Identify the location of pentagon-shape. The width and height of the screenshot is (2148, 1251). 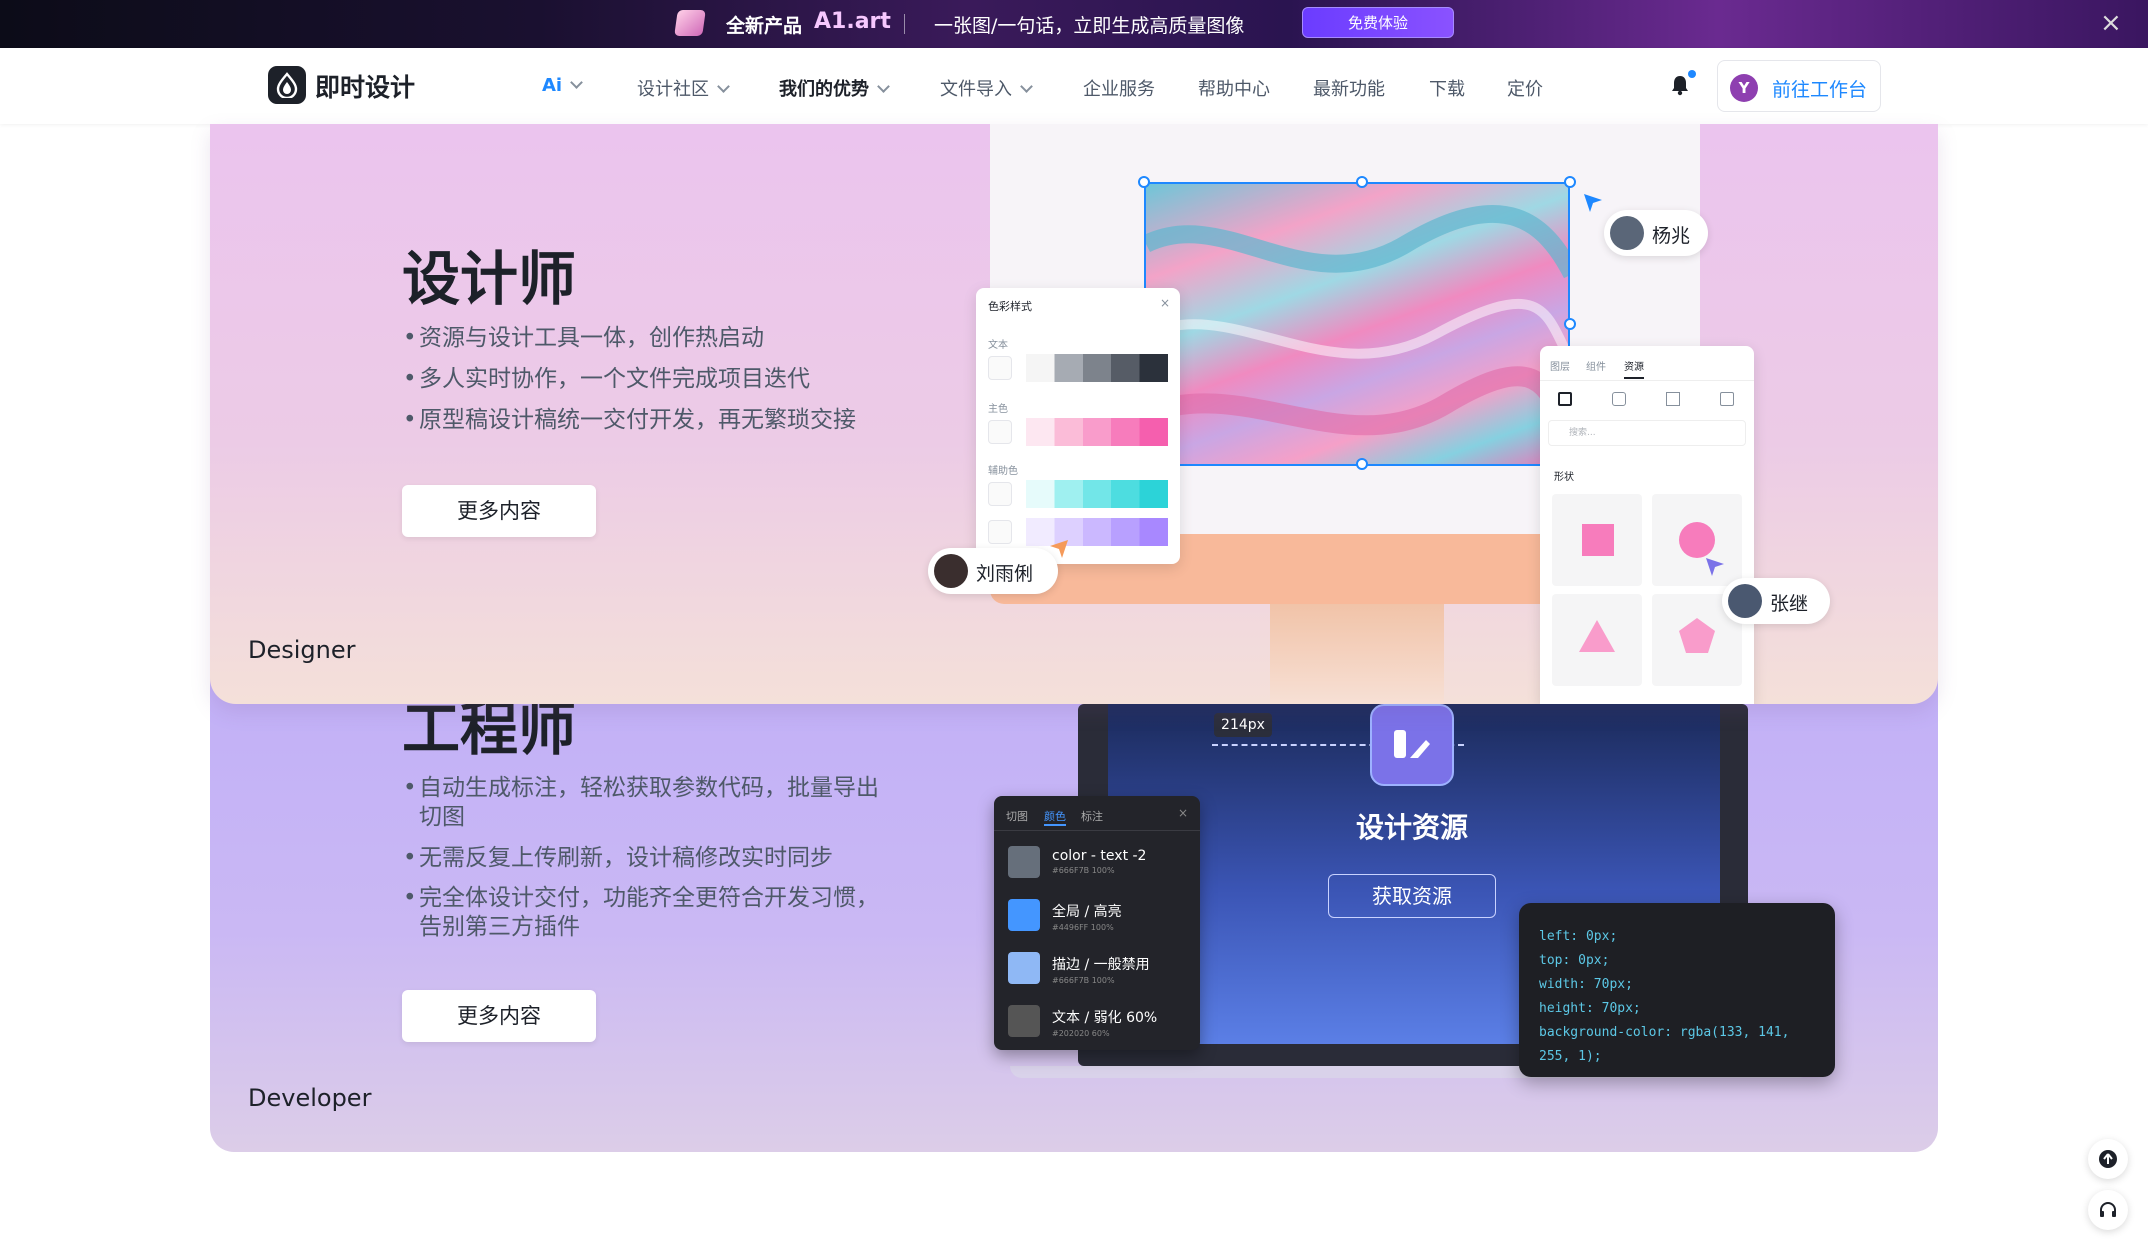
(1697, 635).